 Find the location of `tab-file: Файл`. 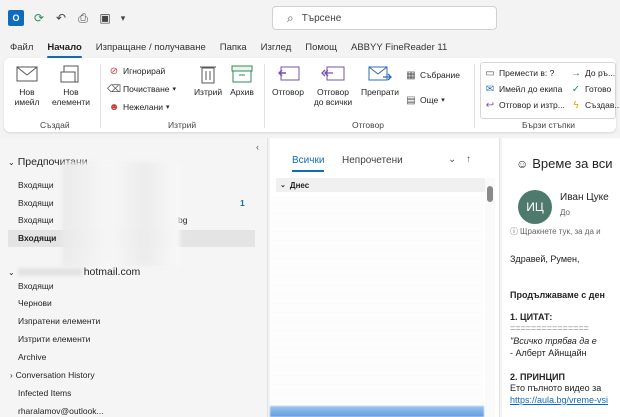

tab-file: Файл is located at coordinates (21, 47).